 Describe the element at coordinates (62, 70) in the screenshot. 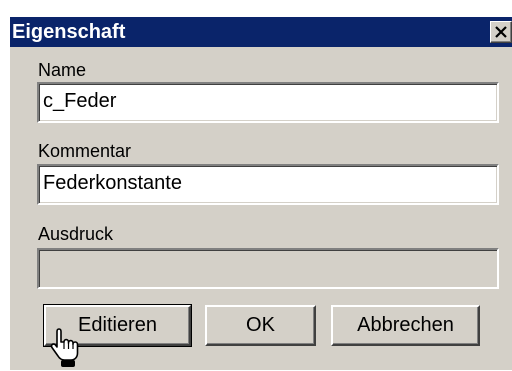

I see `name-label: Name` at that location.